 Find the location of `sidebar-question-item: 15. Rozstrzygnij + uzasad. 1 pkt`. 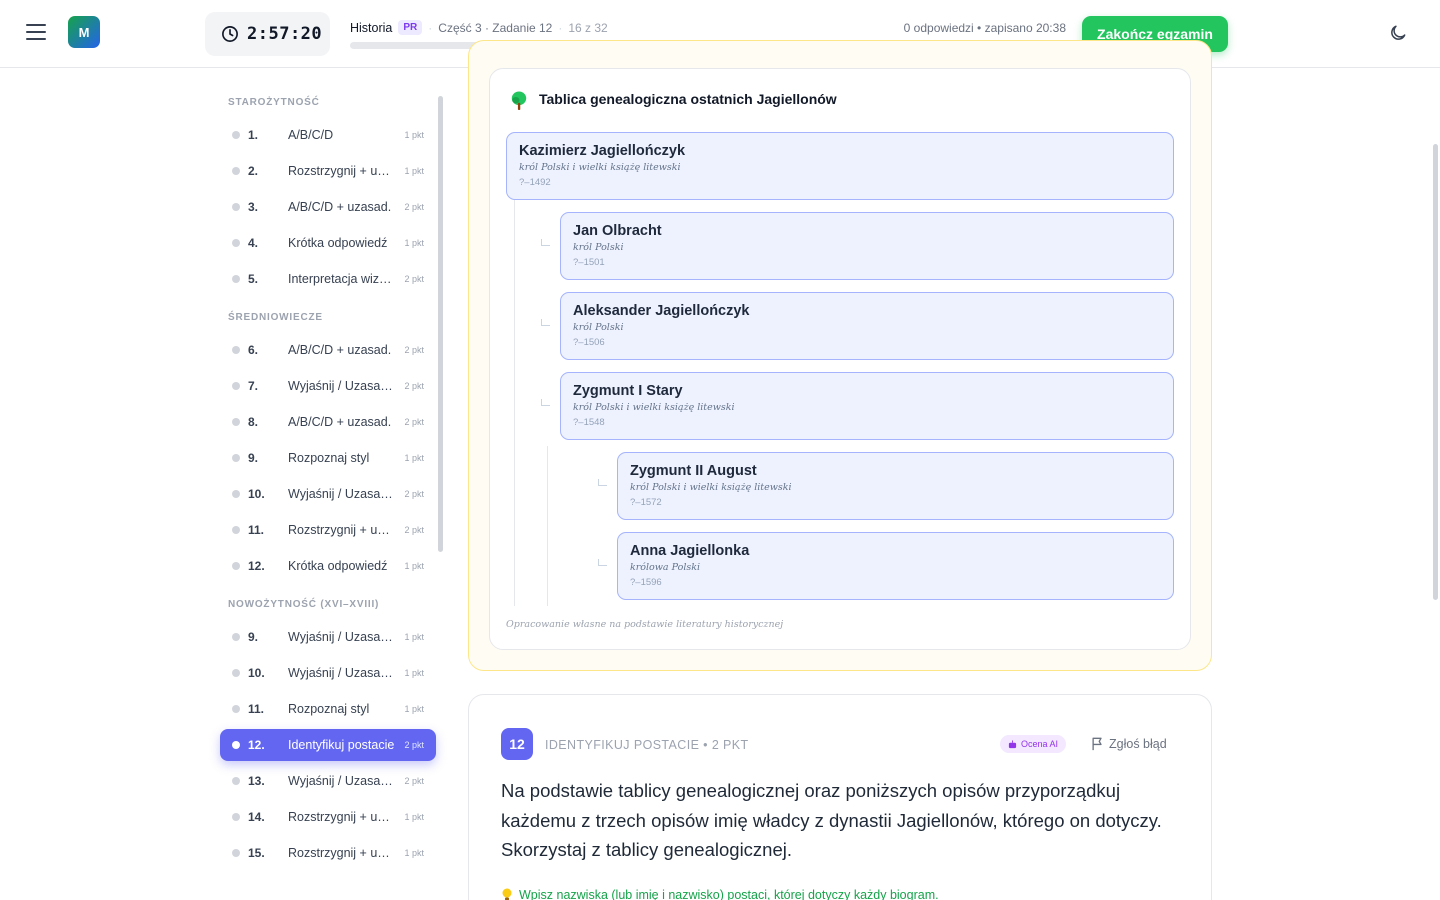

sidebar-question-item: 15. Rozstrzygnij + uzasad. 1 pkt is located at coordinates (328, 853).